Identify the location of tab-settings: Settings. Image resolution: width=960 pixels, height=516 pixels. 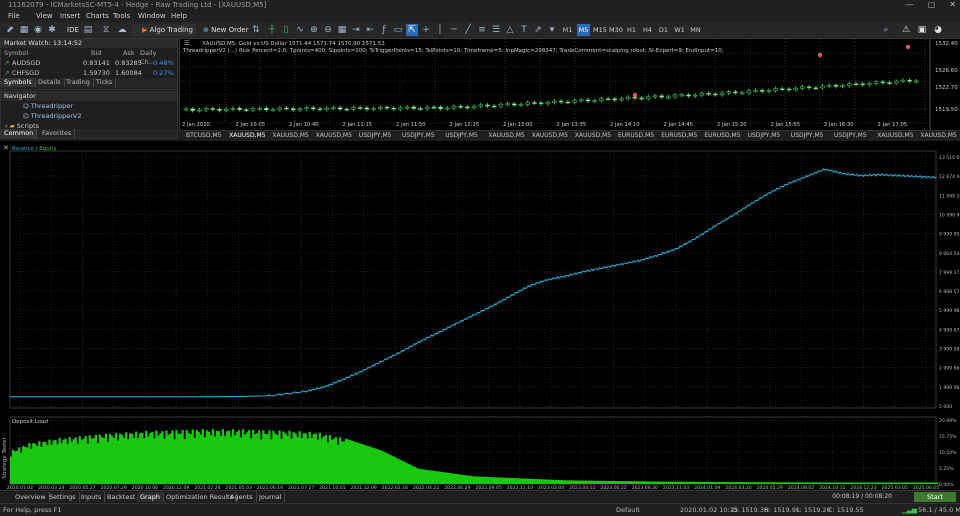
(63, 497).